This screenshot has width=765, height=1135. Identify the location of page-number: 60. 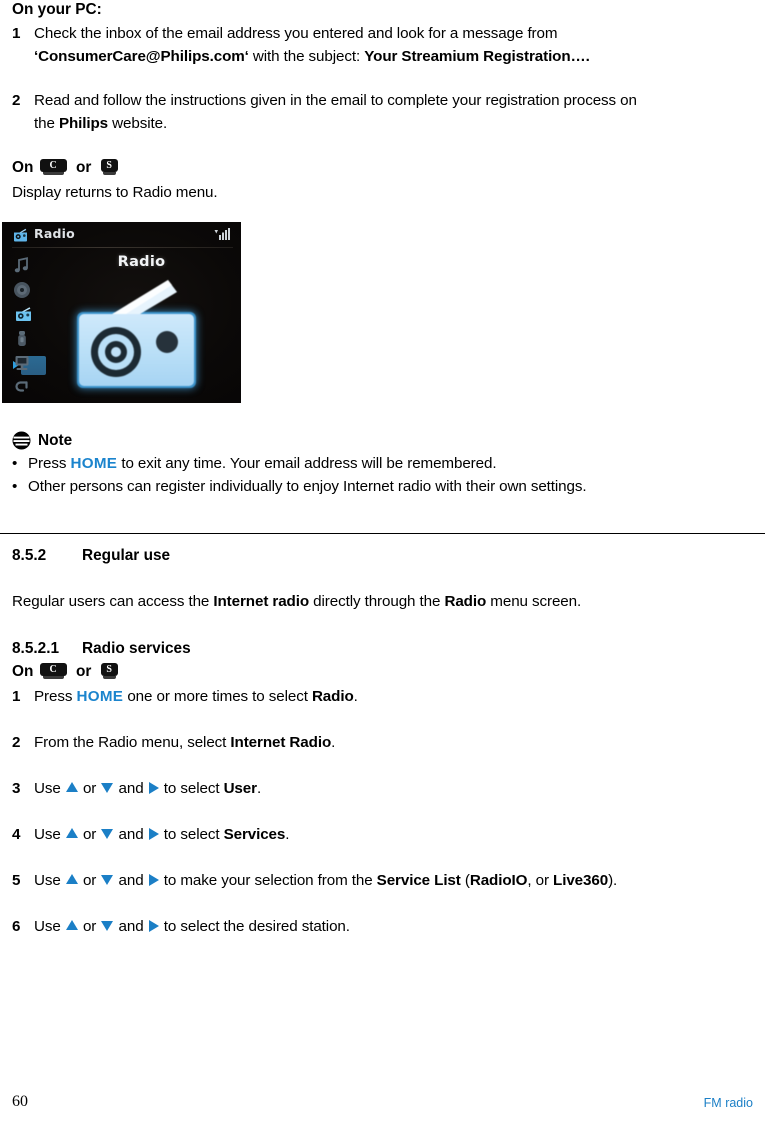
(20, 1101).